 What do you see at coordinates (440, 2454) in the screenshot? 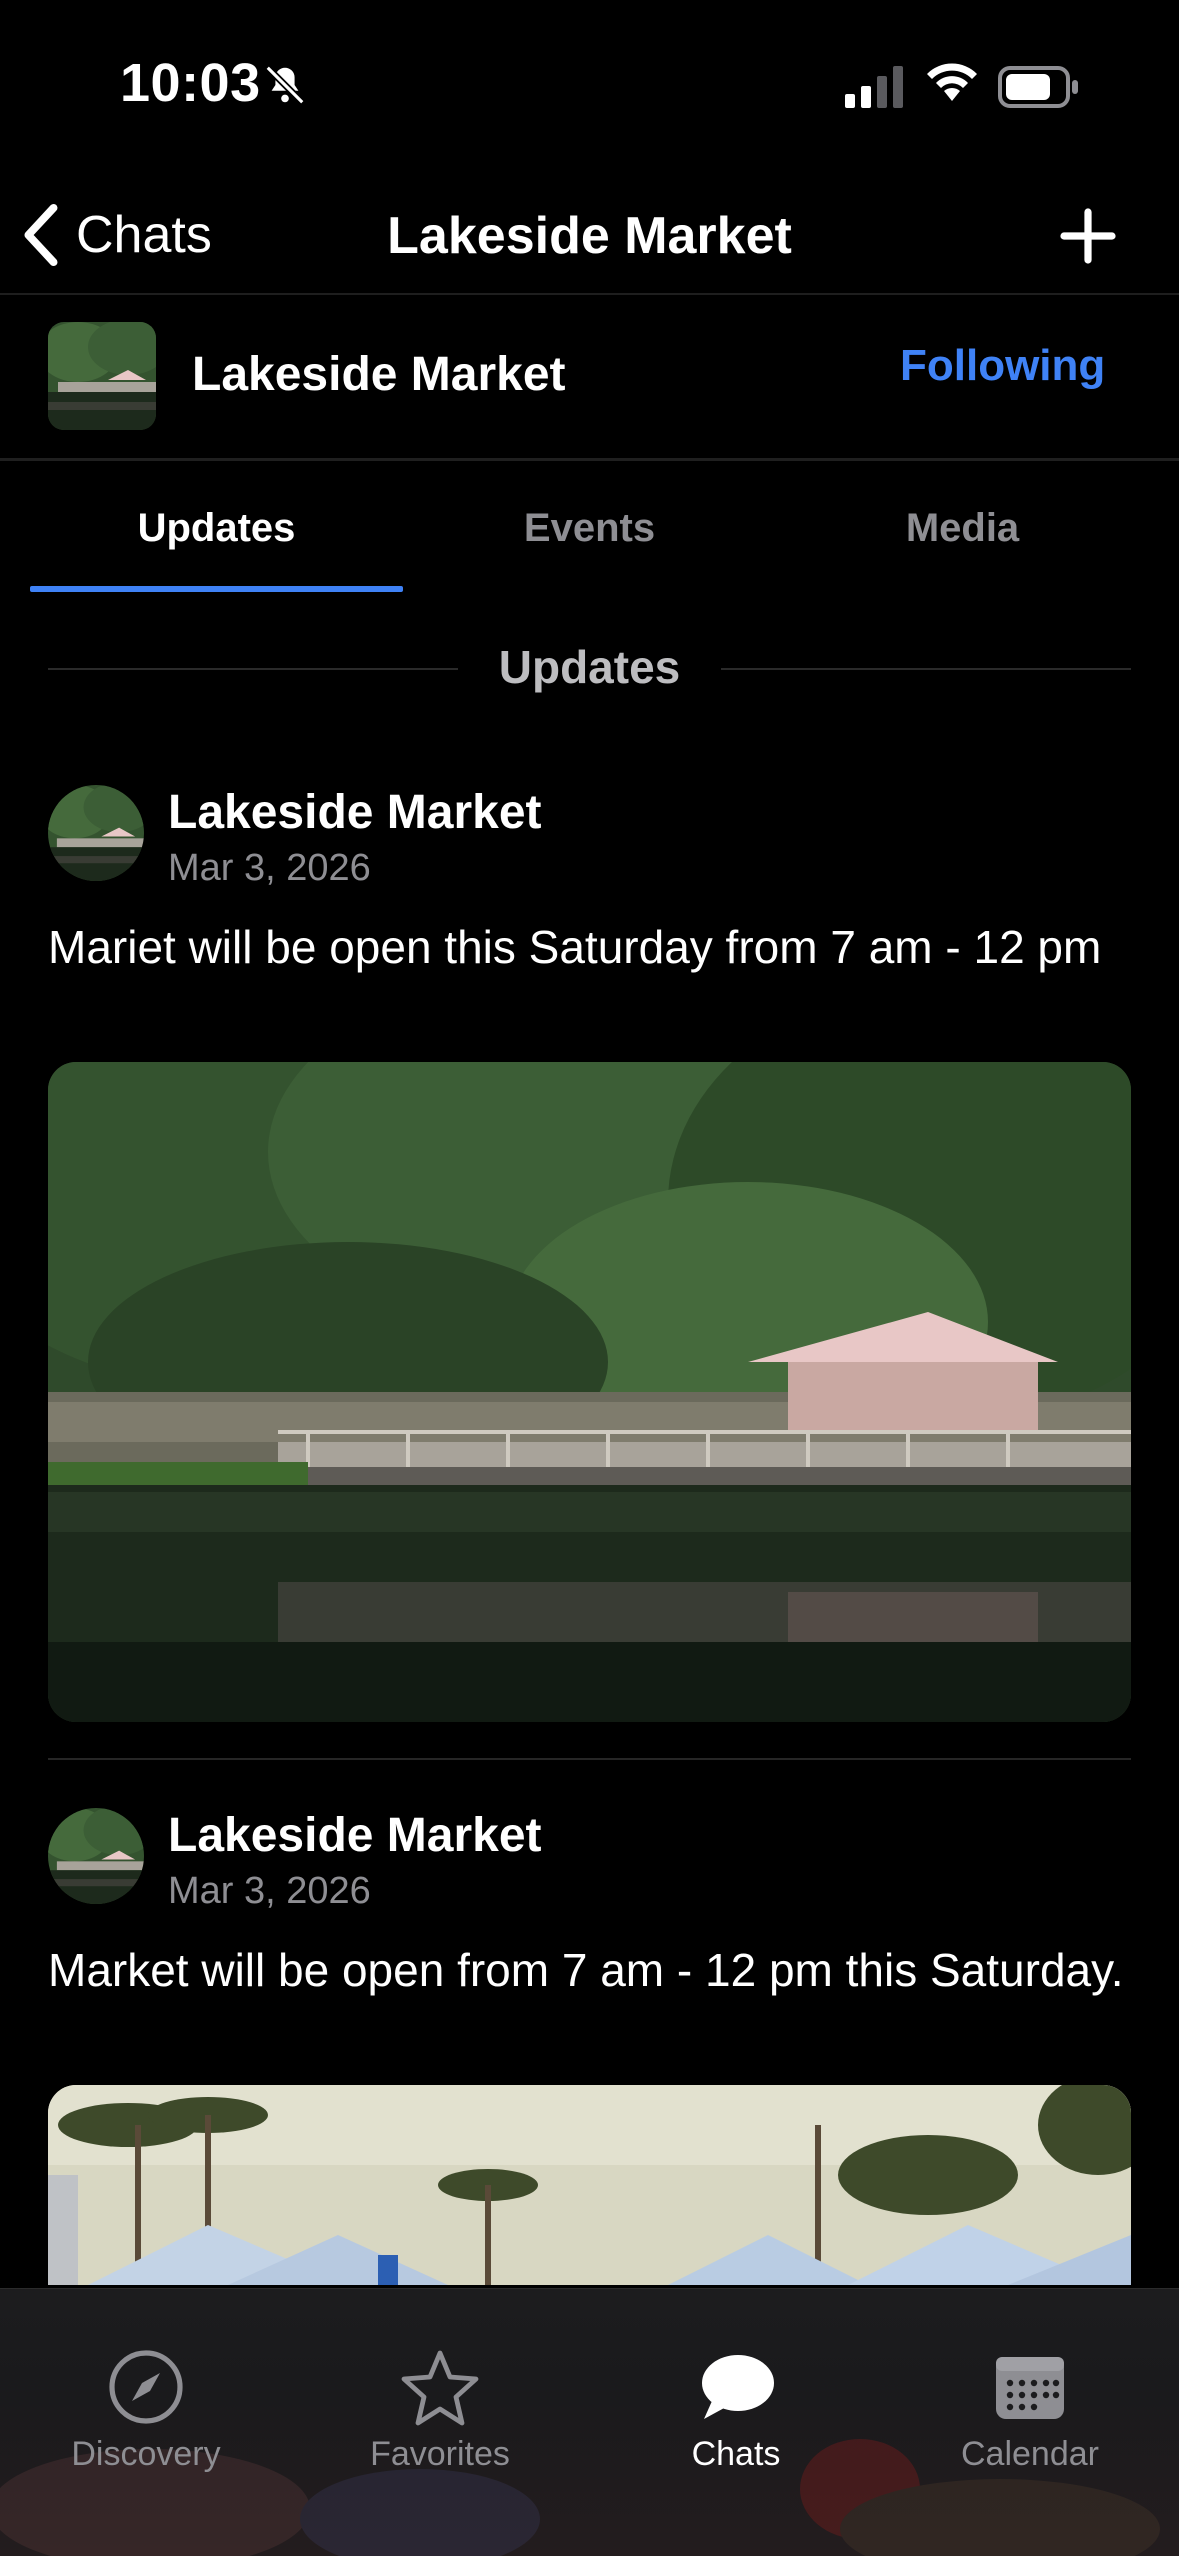
I see `tab-bar-label: Favorites` at bounding box center [440, 2454].